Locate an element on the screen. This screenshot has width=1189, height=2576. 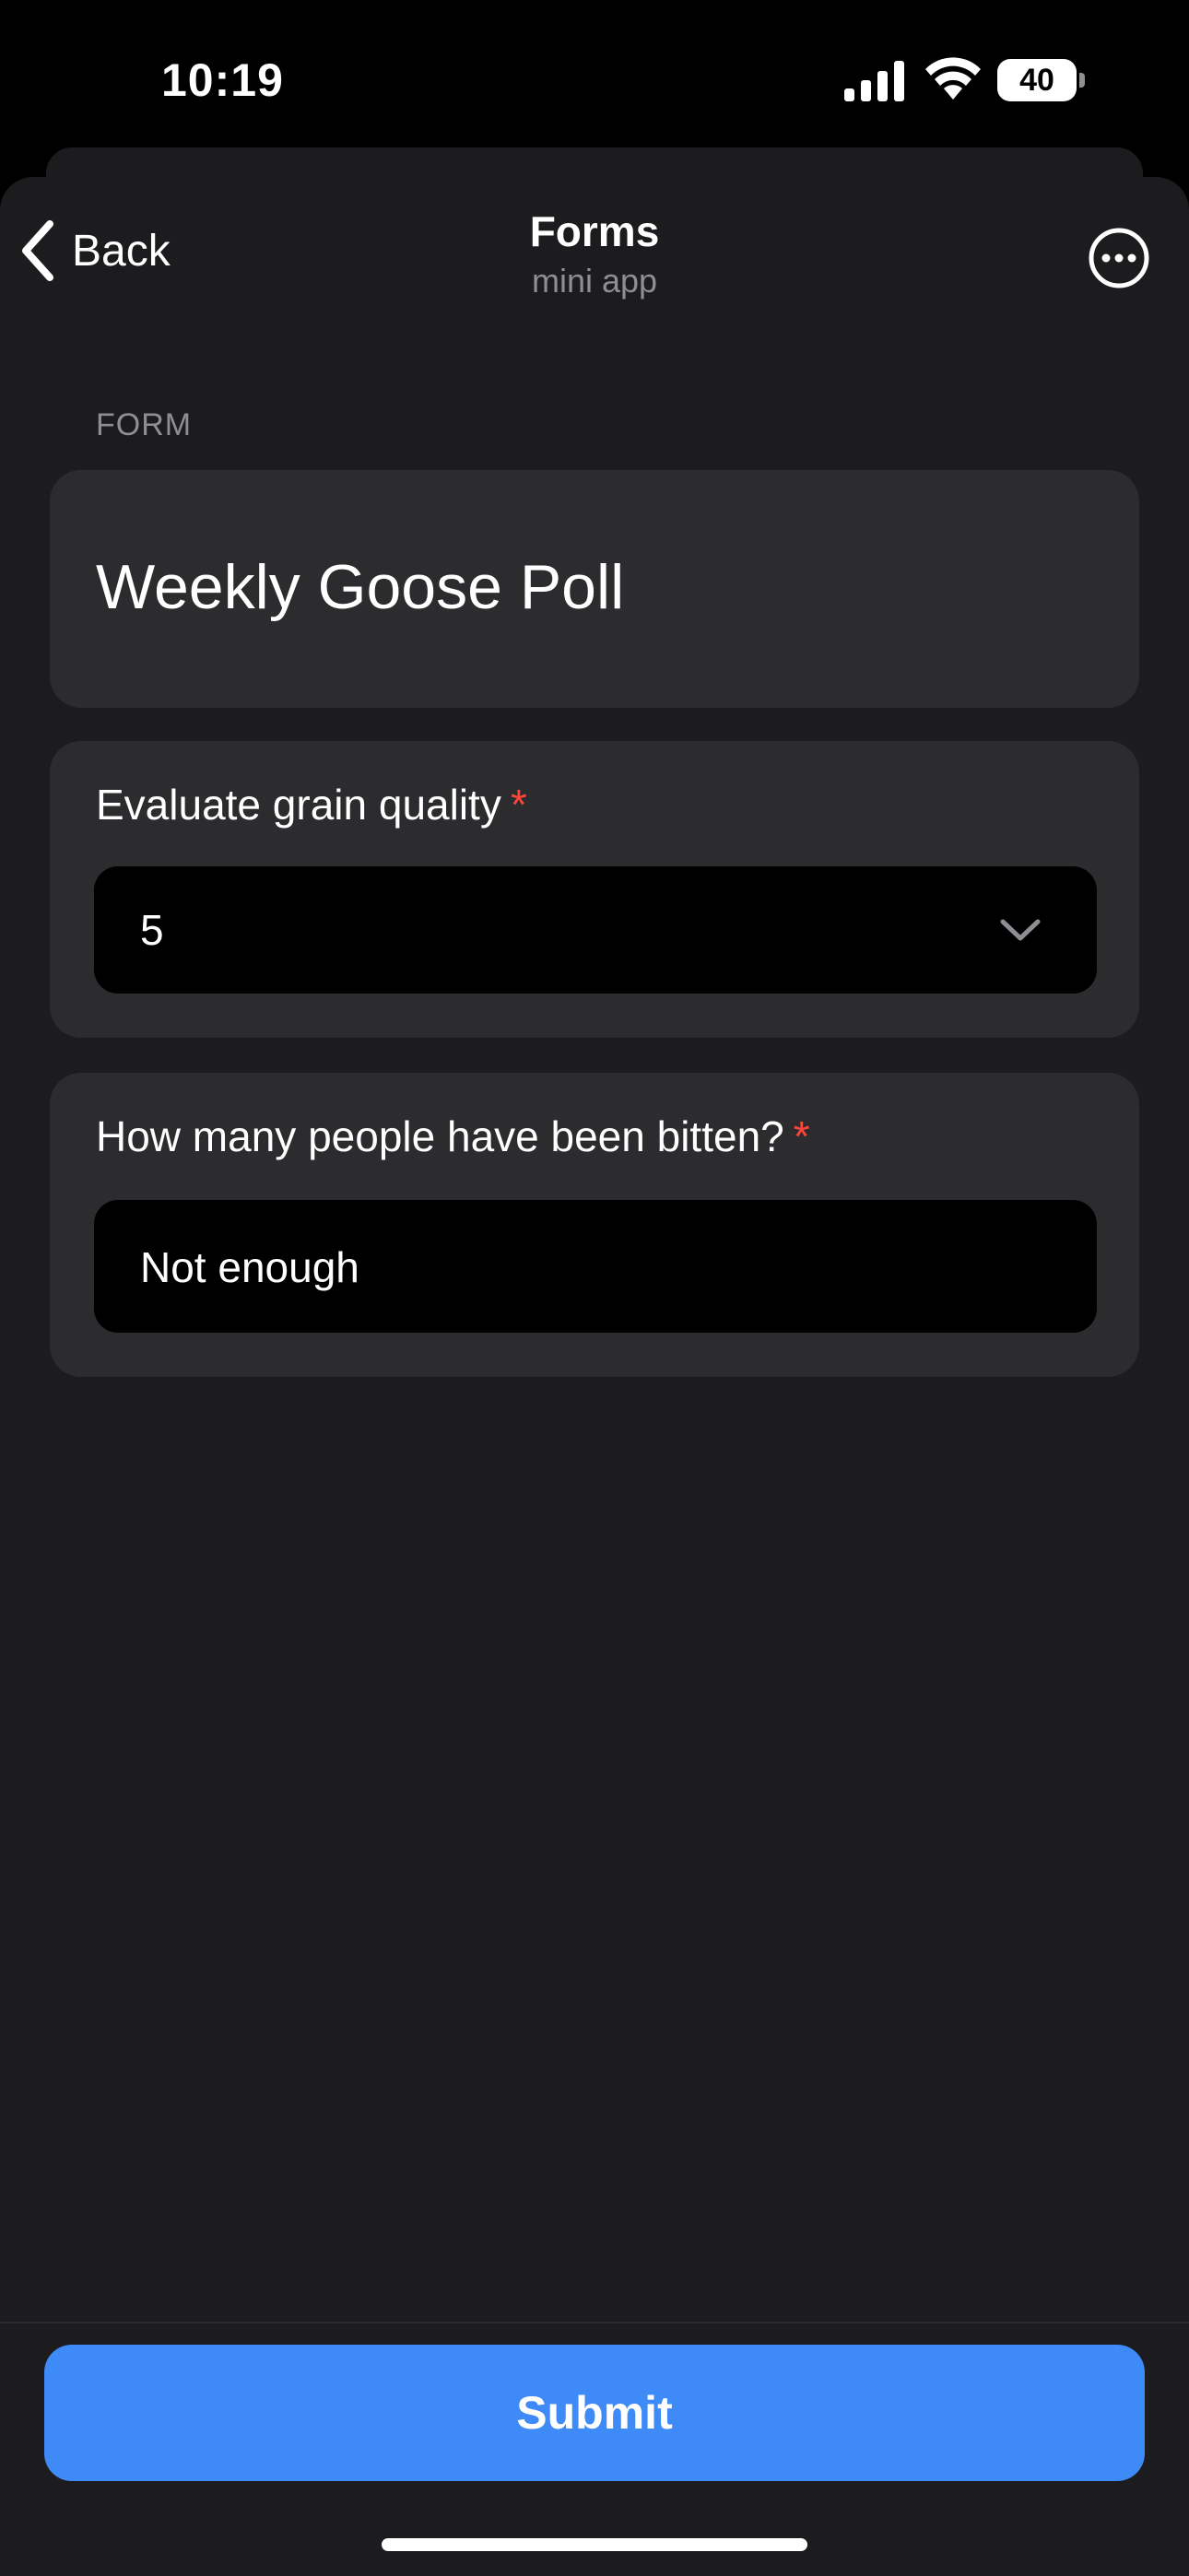
people-bitten-input: Not enough is located at coordinates (595, 1267).